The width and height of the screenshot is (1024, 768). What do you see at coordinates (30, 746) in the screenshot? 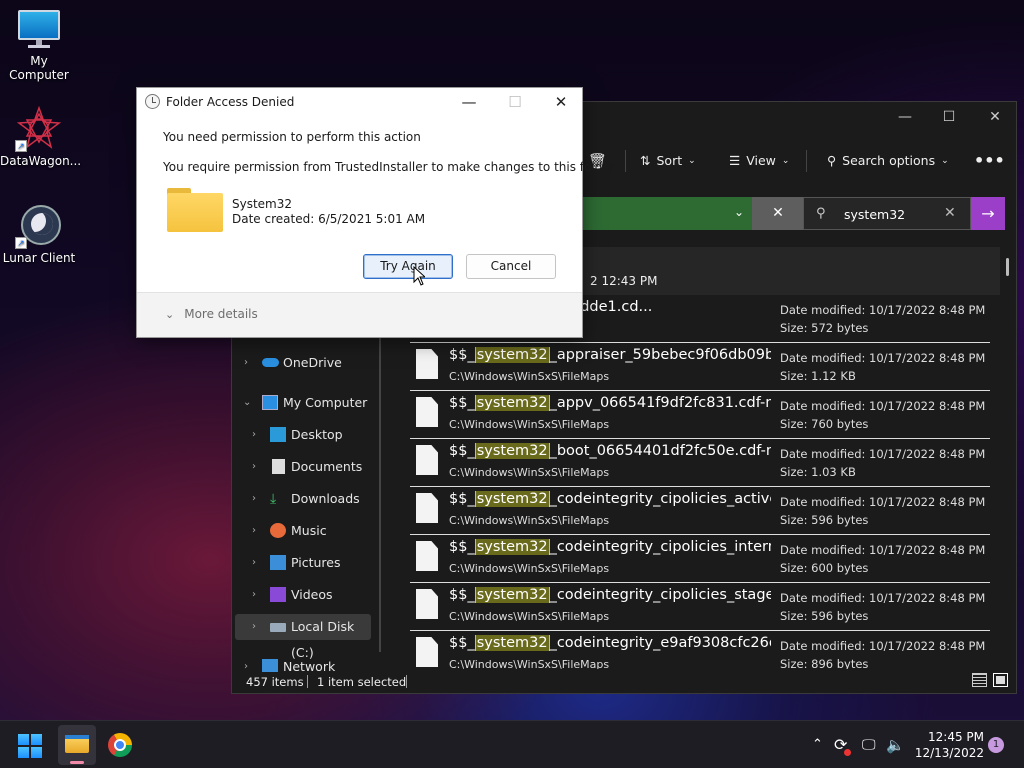
I see `start-button` at bounding box center [30, 746].